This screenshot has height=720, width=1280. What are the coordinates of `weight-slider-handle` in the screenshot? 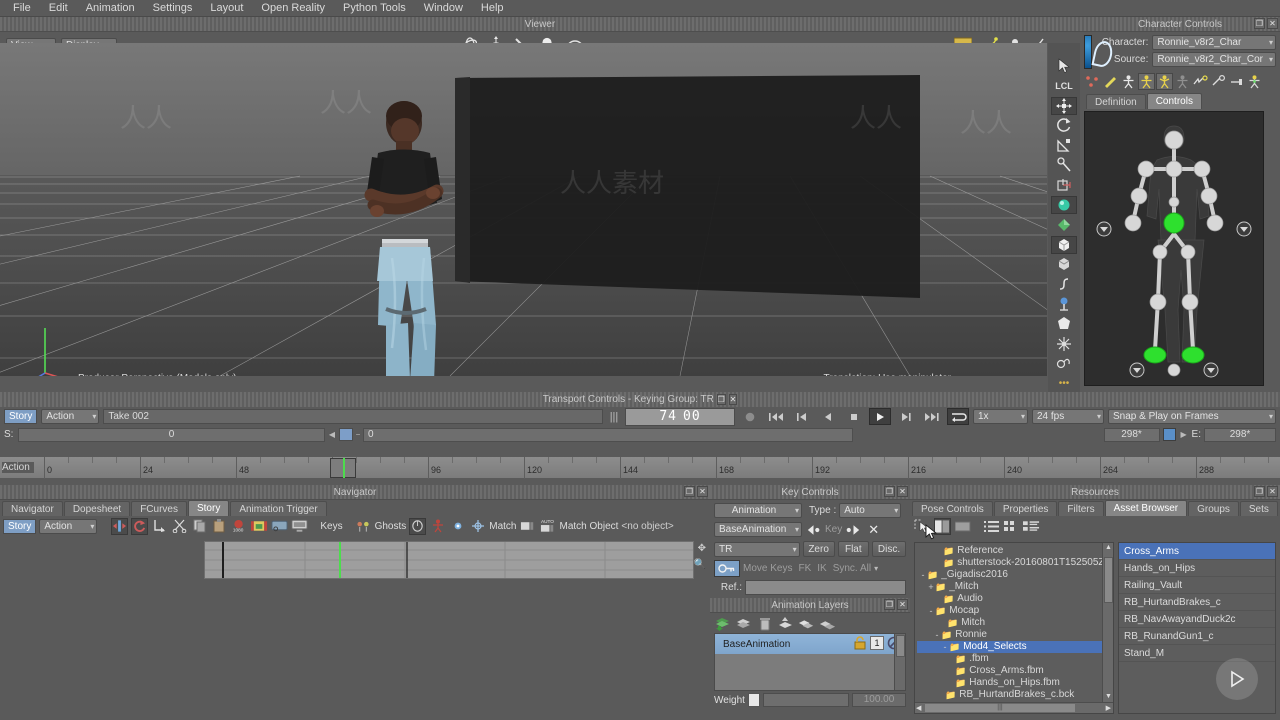 It's located at (753, 700).